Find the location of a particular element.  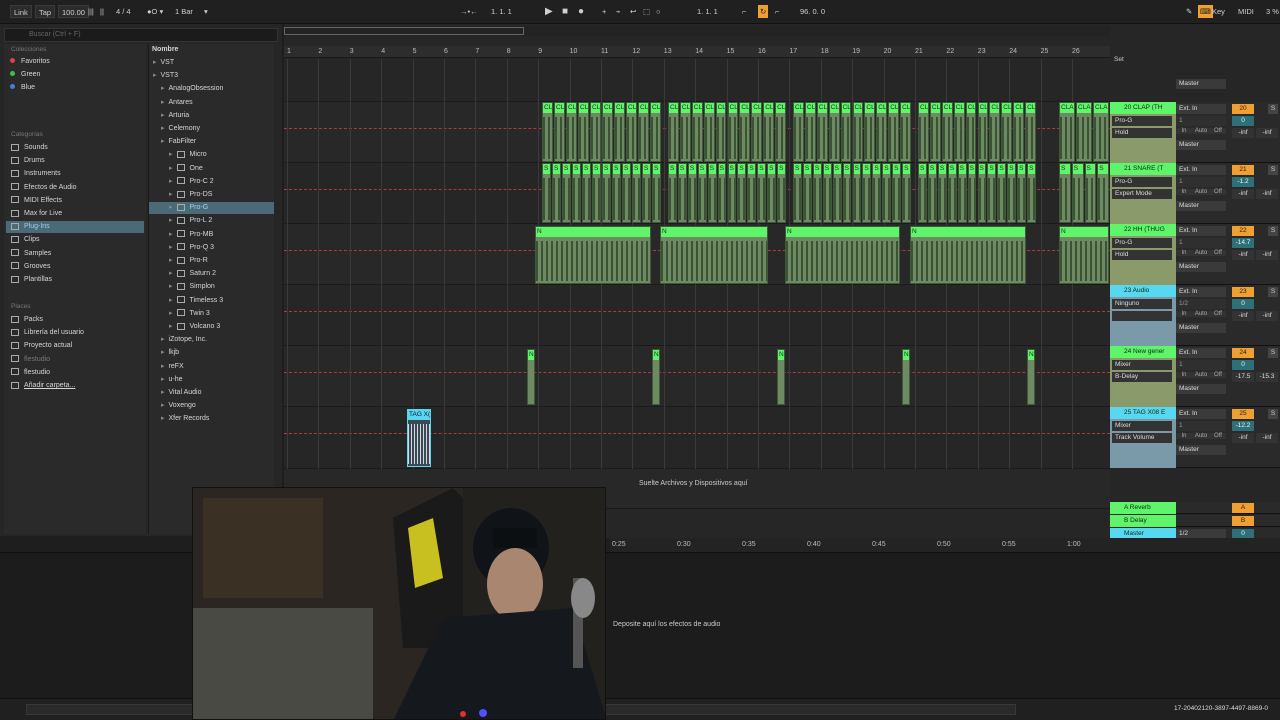

tree-item: ▸ Saturn 2 is located at coordinates (211, 274).